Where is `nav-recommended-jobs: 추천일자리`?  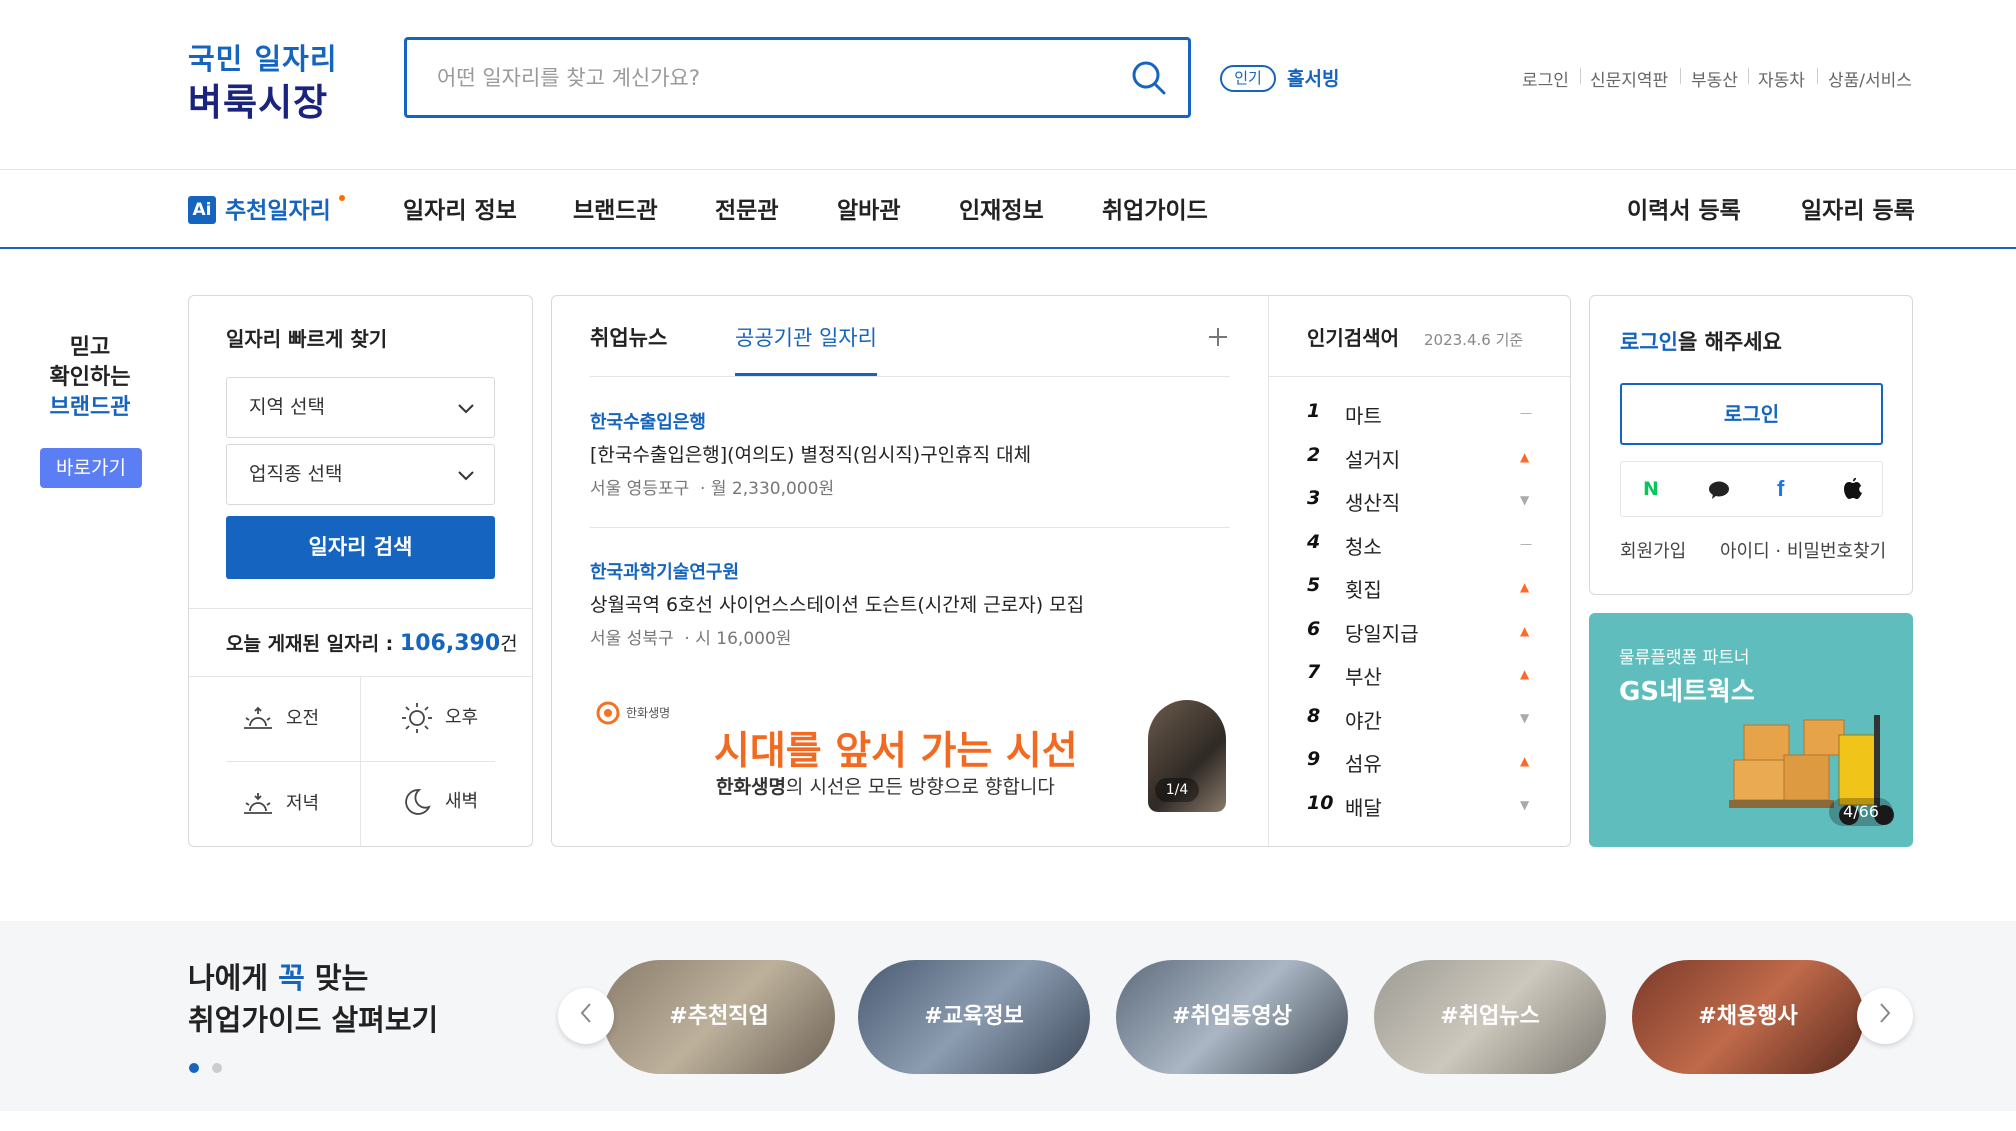 nav-recommended-jobs: 추천일자리 is located at coordinates (278, 208).